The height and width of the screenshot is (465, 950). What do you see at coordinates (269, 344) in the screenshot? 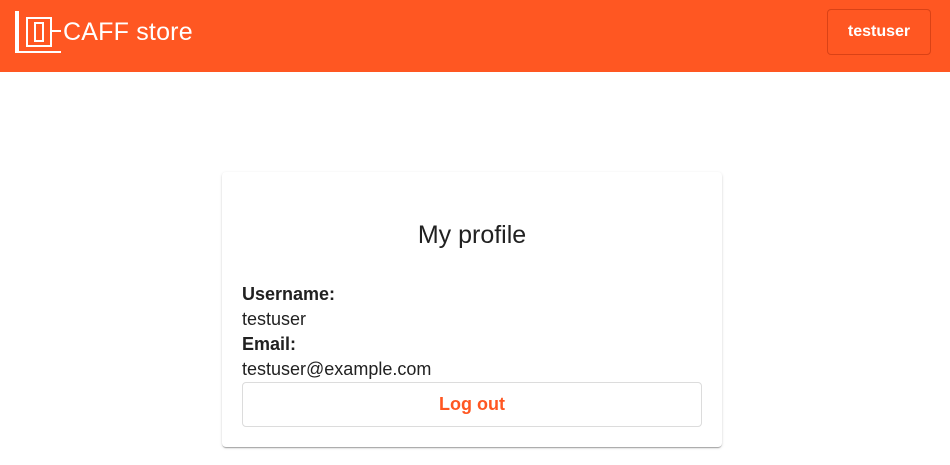
I see `email-label: Email:` at bounding box center [269, 344].